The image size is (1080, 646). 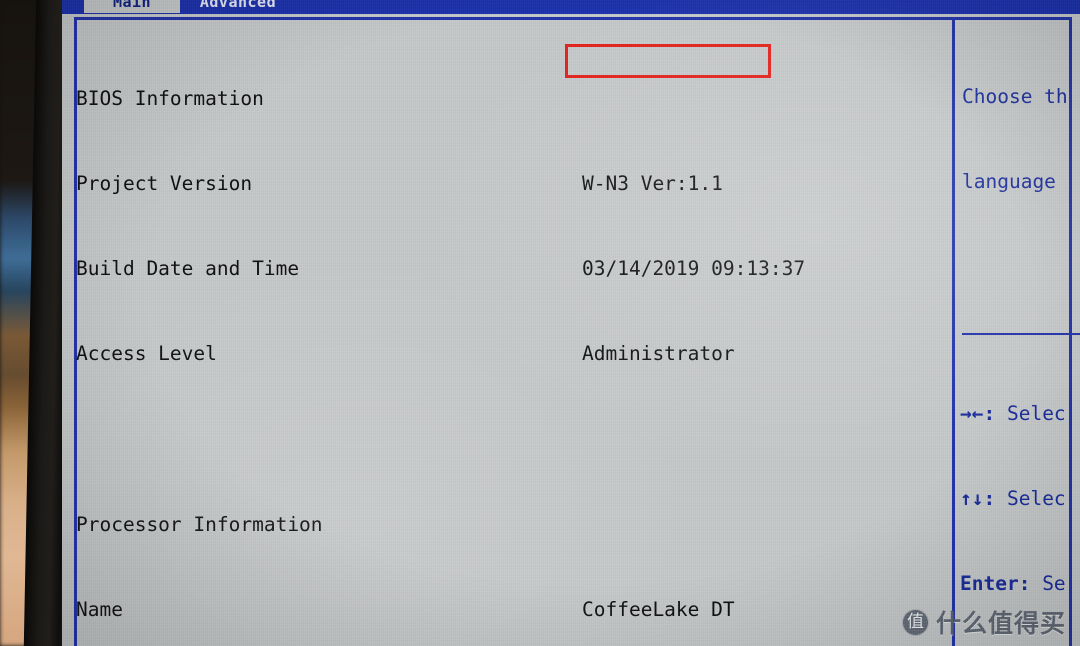 What do you see at coordinates (1030, 499) in the screenshot?
I see `shortcut-action-1: Selec` at bounding box center [1030, 499].